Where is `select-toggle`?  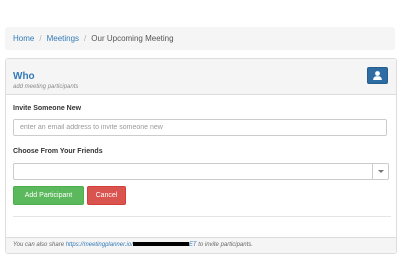
select-toggle is located at coordinates (380, 171).